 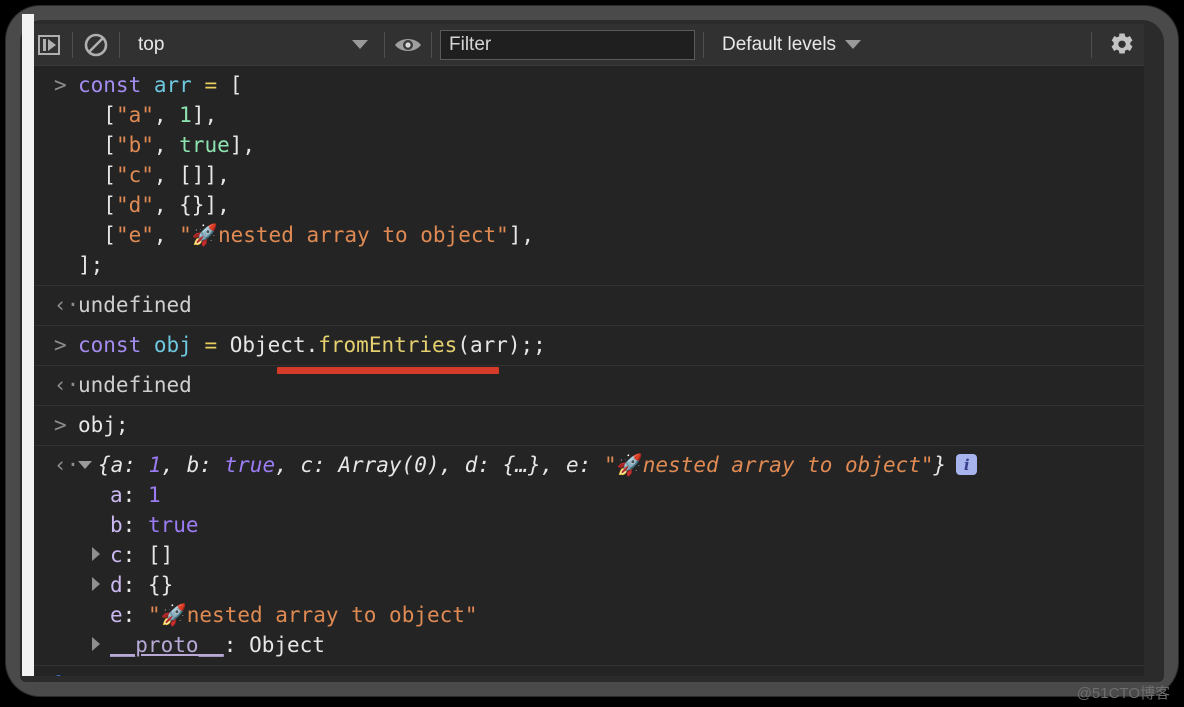 I want to click on console-entry-input: > const obj = Object.fromEntries(arr);;, so click(x=589, y=346).